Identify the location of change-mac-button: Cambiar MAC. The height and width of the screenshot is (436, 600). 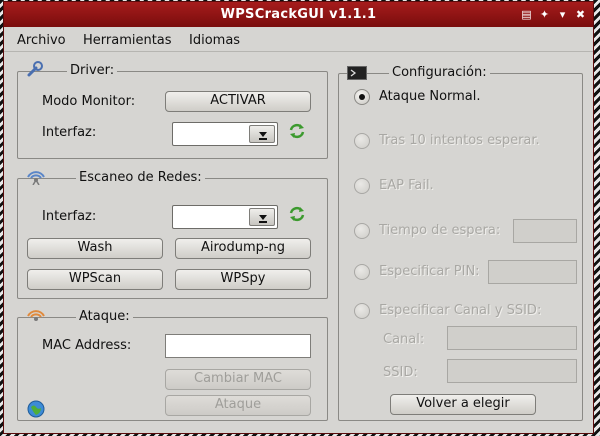
(238, 379).